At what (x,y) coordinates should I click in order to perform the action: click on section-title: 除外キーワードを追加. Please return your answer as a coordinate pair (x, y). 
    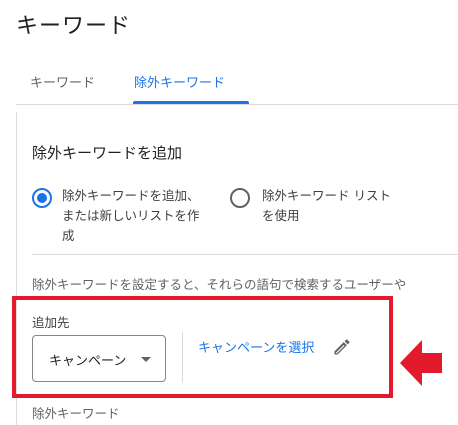
    Looking at the image, I should click on (107, 153).